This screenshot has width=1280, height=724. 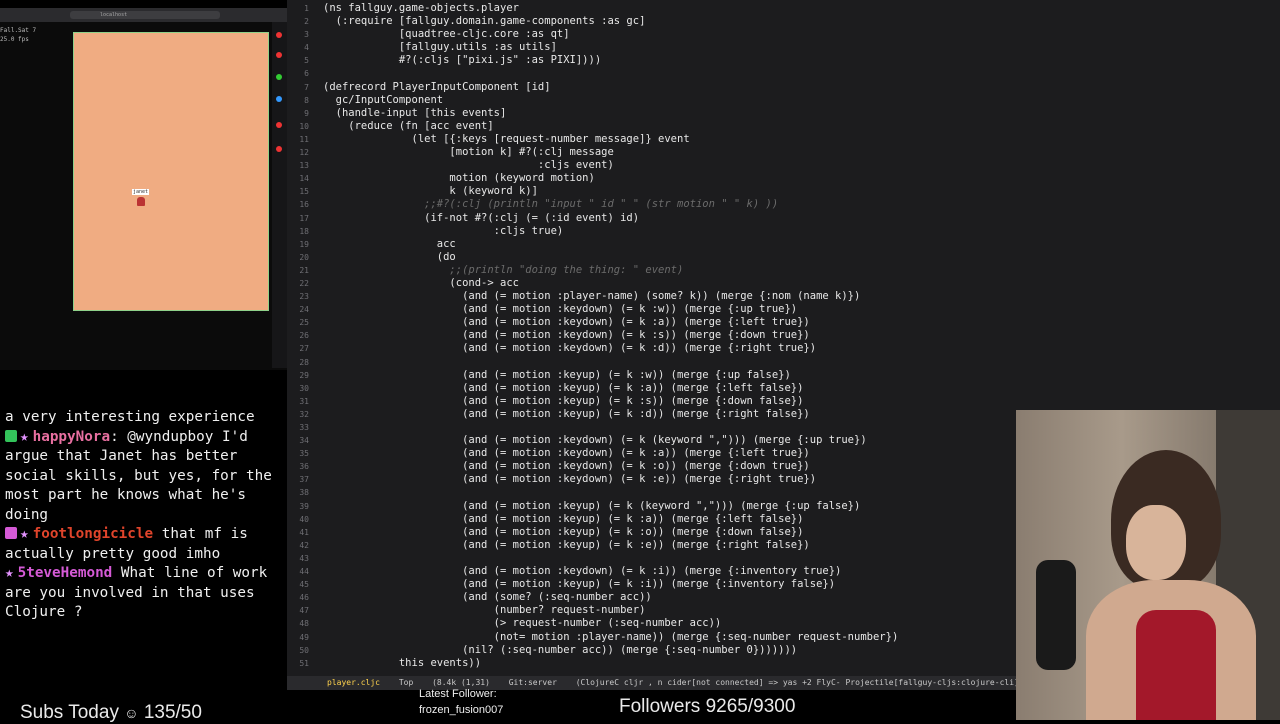 What do you see at coordinates (522, 623) in the screenshot?
I see `line-source: (> request-number (:seq-number acc))` at bounding box center [522, 623].